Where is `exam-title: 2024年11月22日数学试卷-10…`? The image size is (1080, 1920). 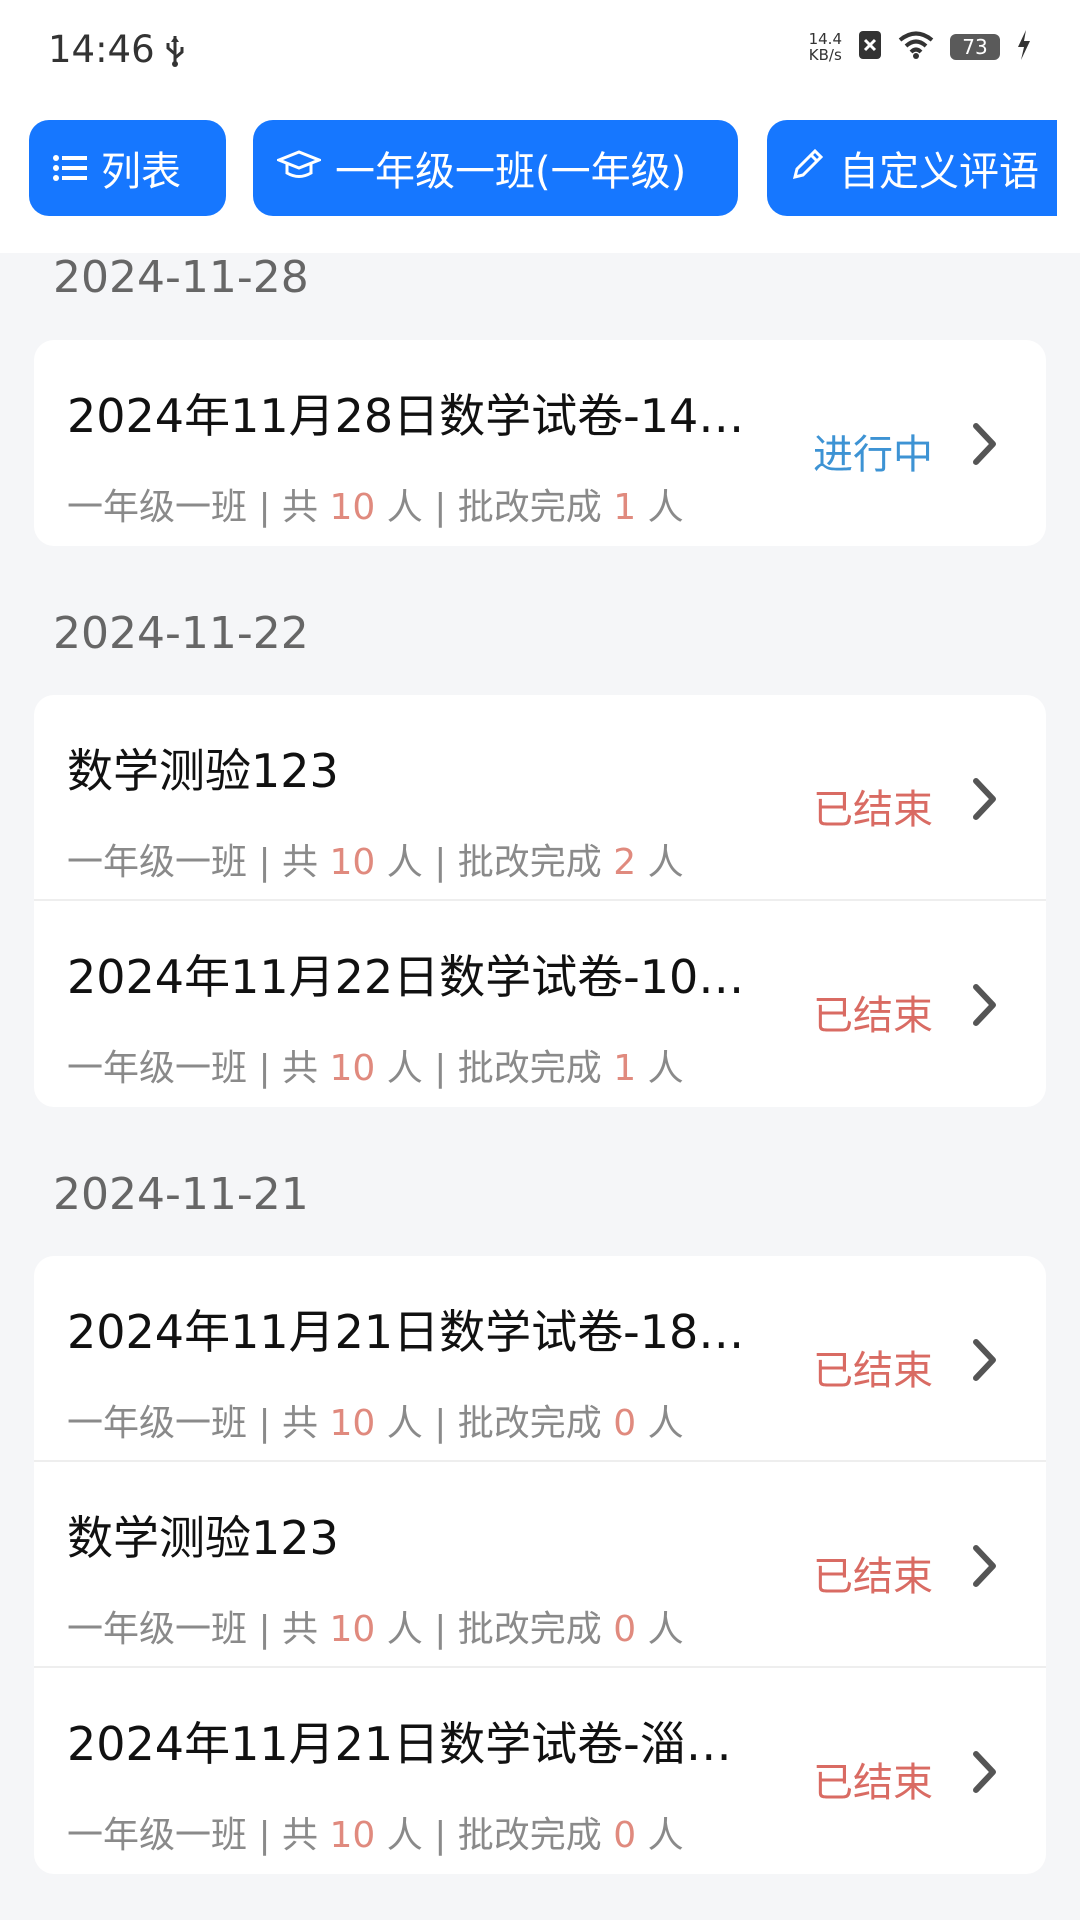 exam-title: 2024年11月22日数学试卷-10… is located at coordinates (406, 977).